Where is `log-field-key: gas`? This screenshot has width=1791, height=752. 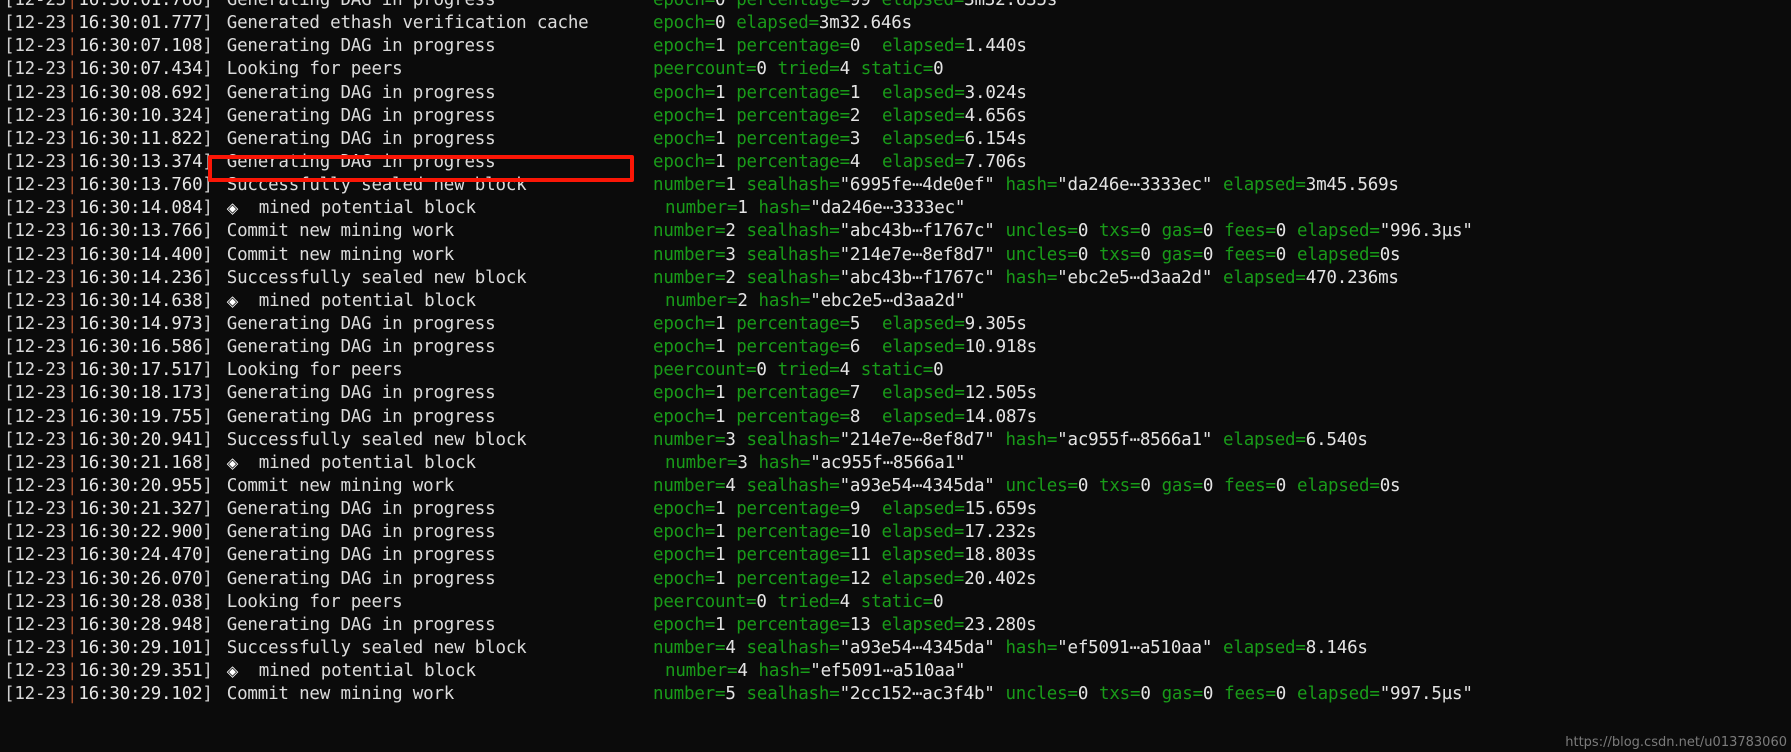 log-field-key: gas is located at coordinates (1177, 694).